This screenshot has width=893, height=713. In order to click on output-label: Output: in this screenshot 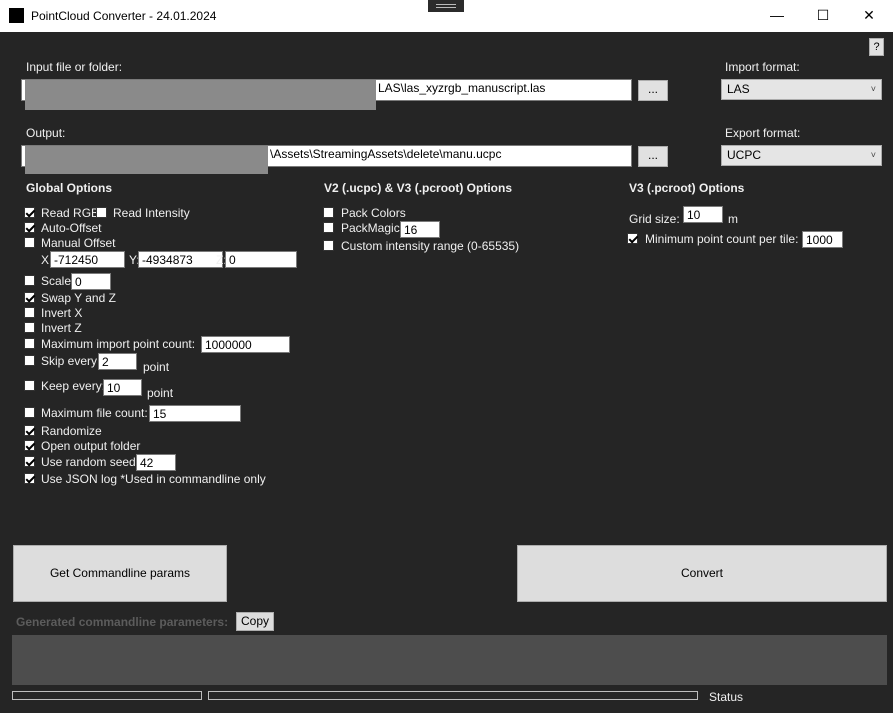, I will do `click(46, 133)`.